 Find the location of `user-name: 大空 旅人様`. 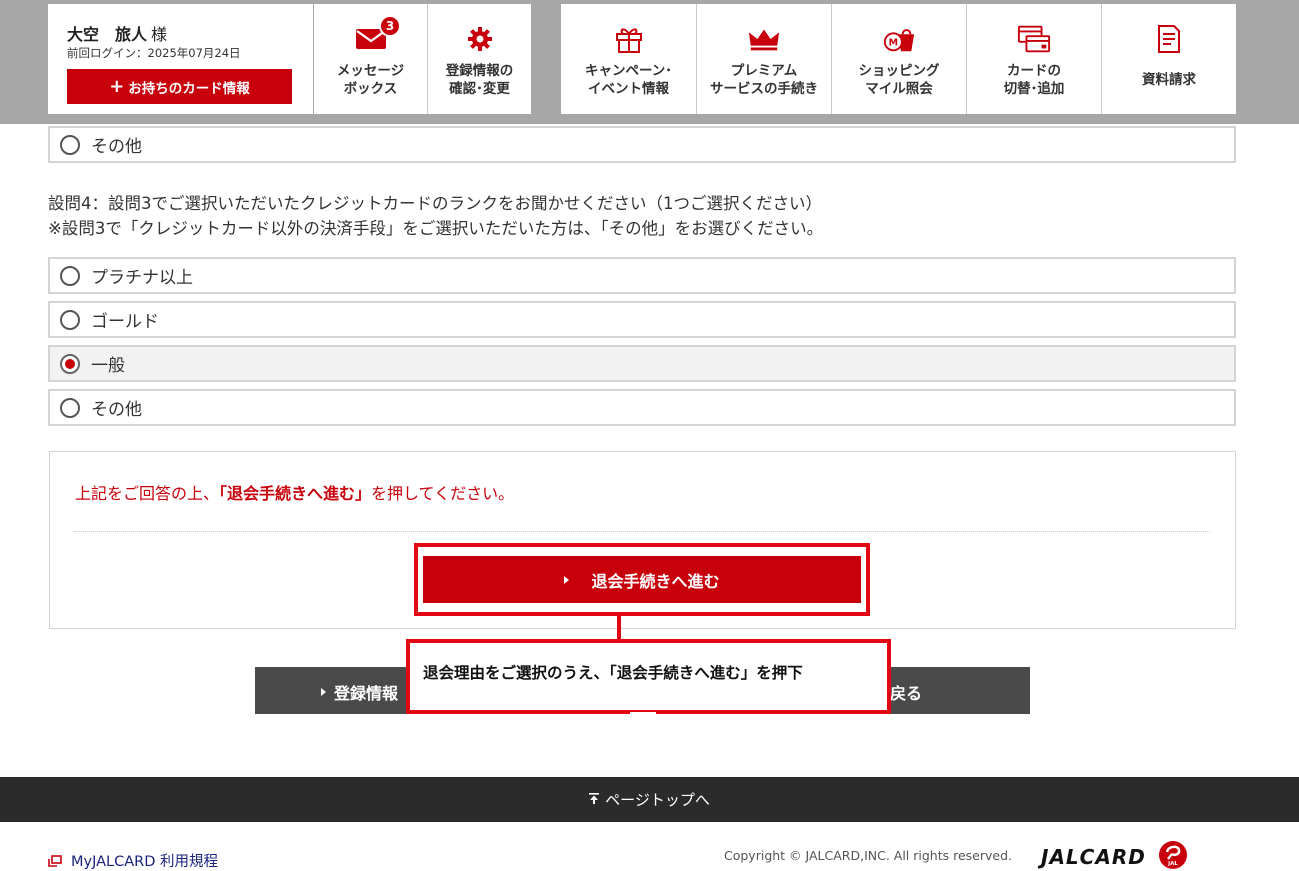

user-name: 大空 旅人様 is located at coordinates (117, 33).